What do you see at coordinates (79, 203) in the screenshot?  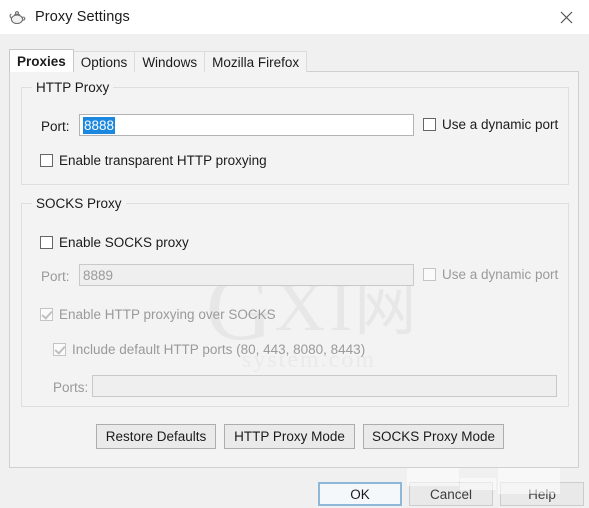 I see `socks-proxy-group-legend: SOCKS Proxy` at bounding box center [79, 203].